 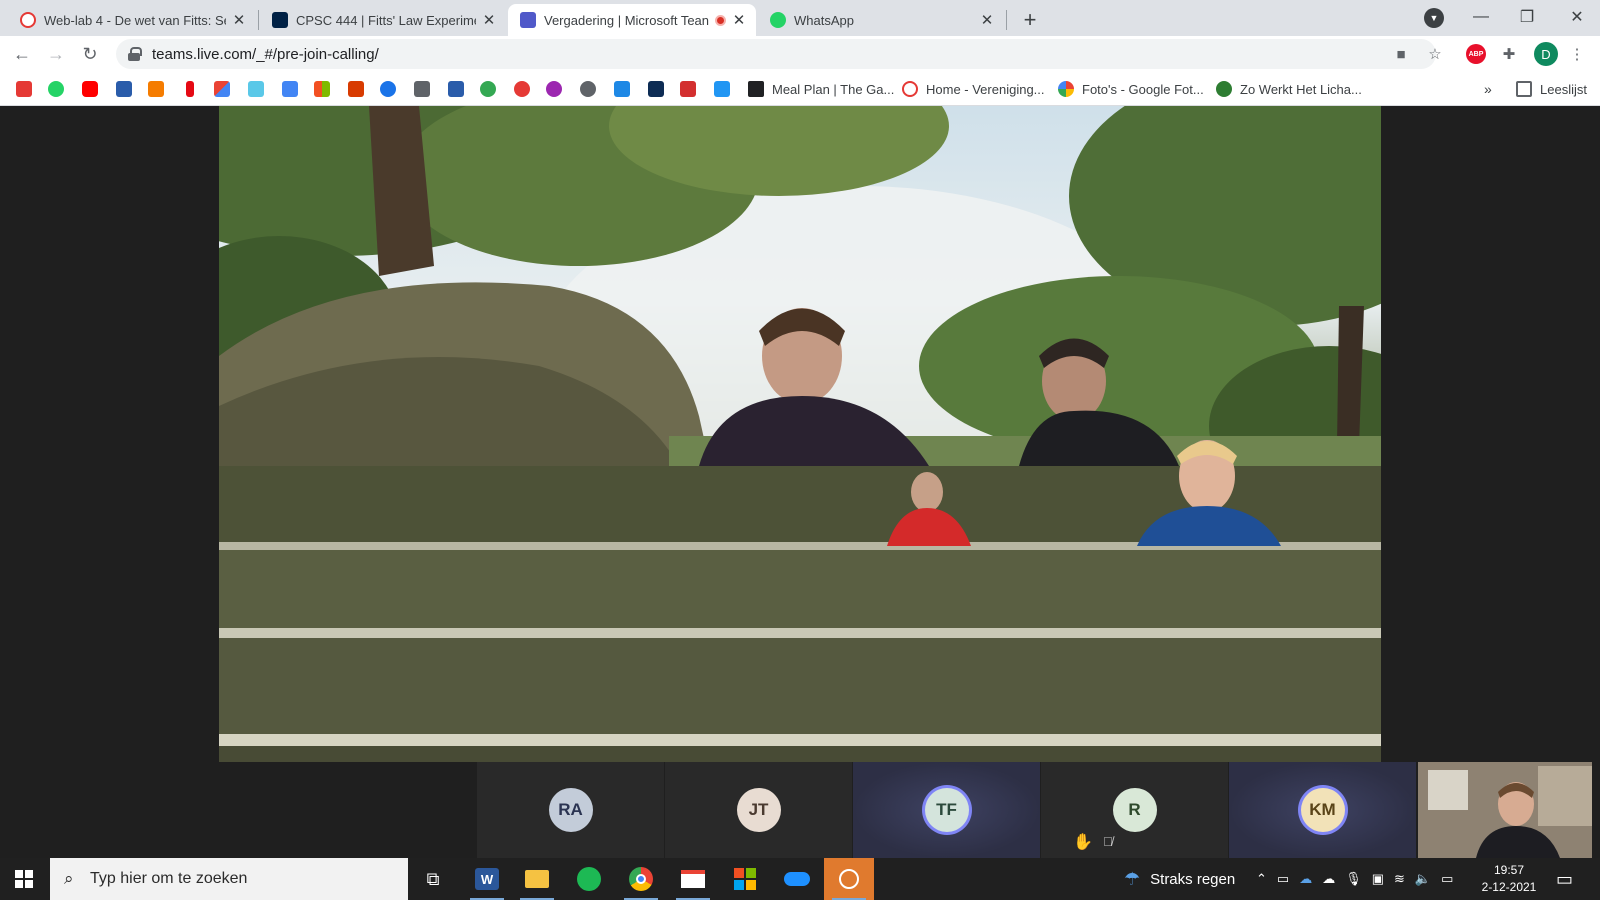 I want to click on camera-icon: ■, so click(x=1401, y=54).